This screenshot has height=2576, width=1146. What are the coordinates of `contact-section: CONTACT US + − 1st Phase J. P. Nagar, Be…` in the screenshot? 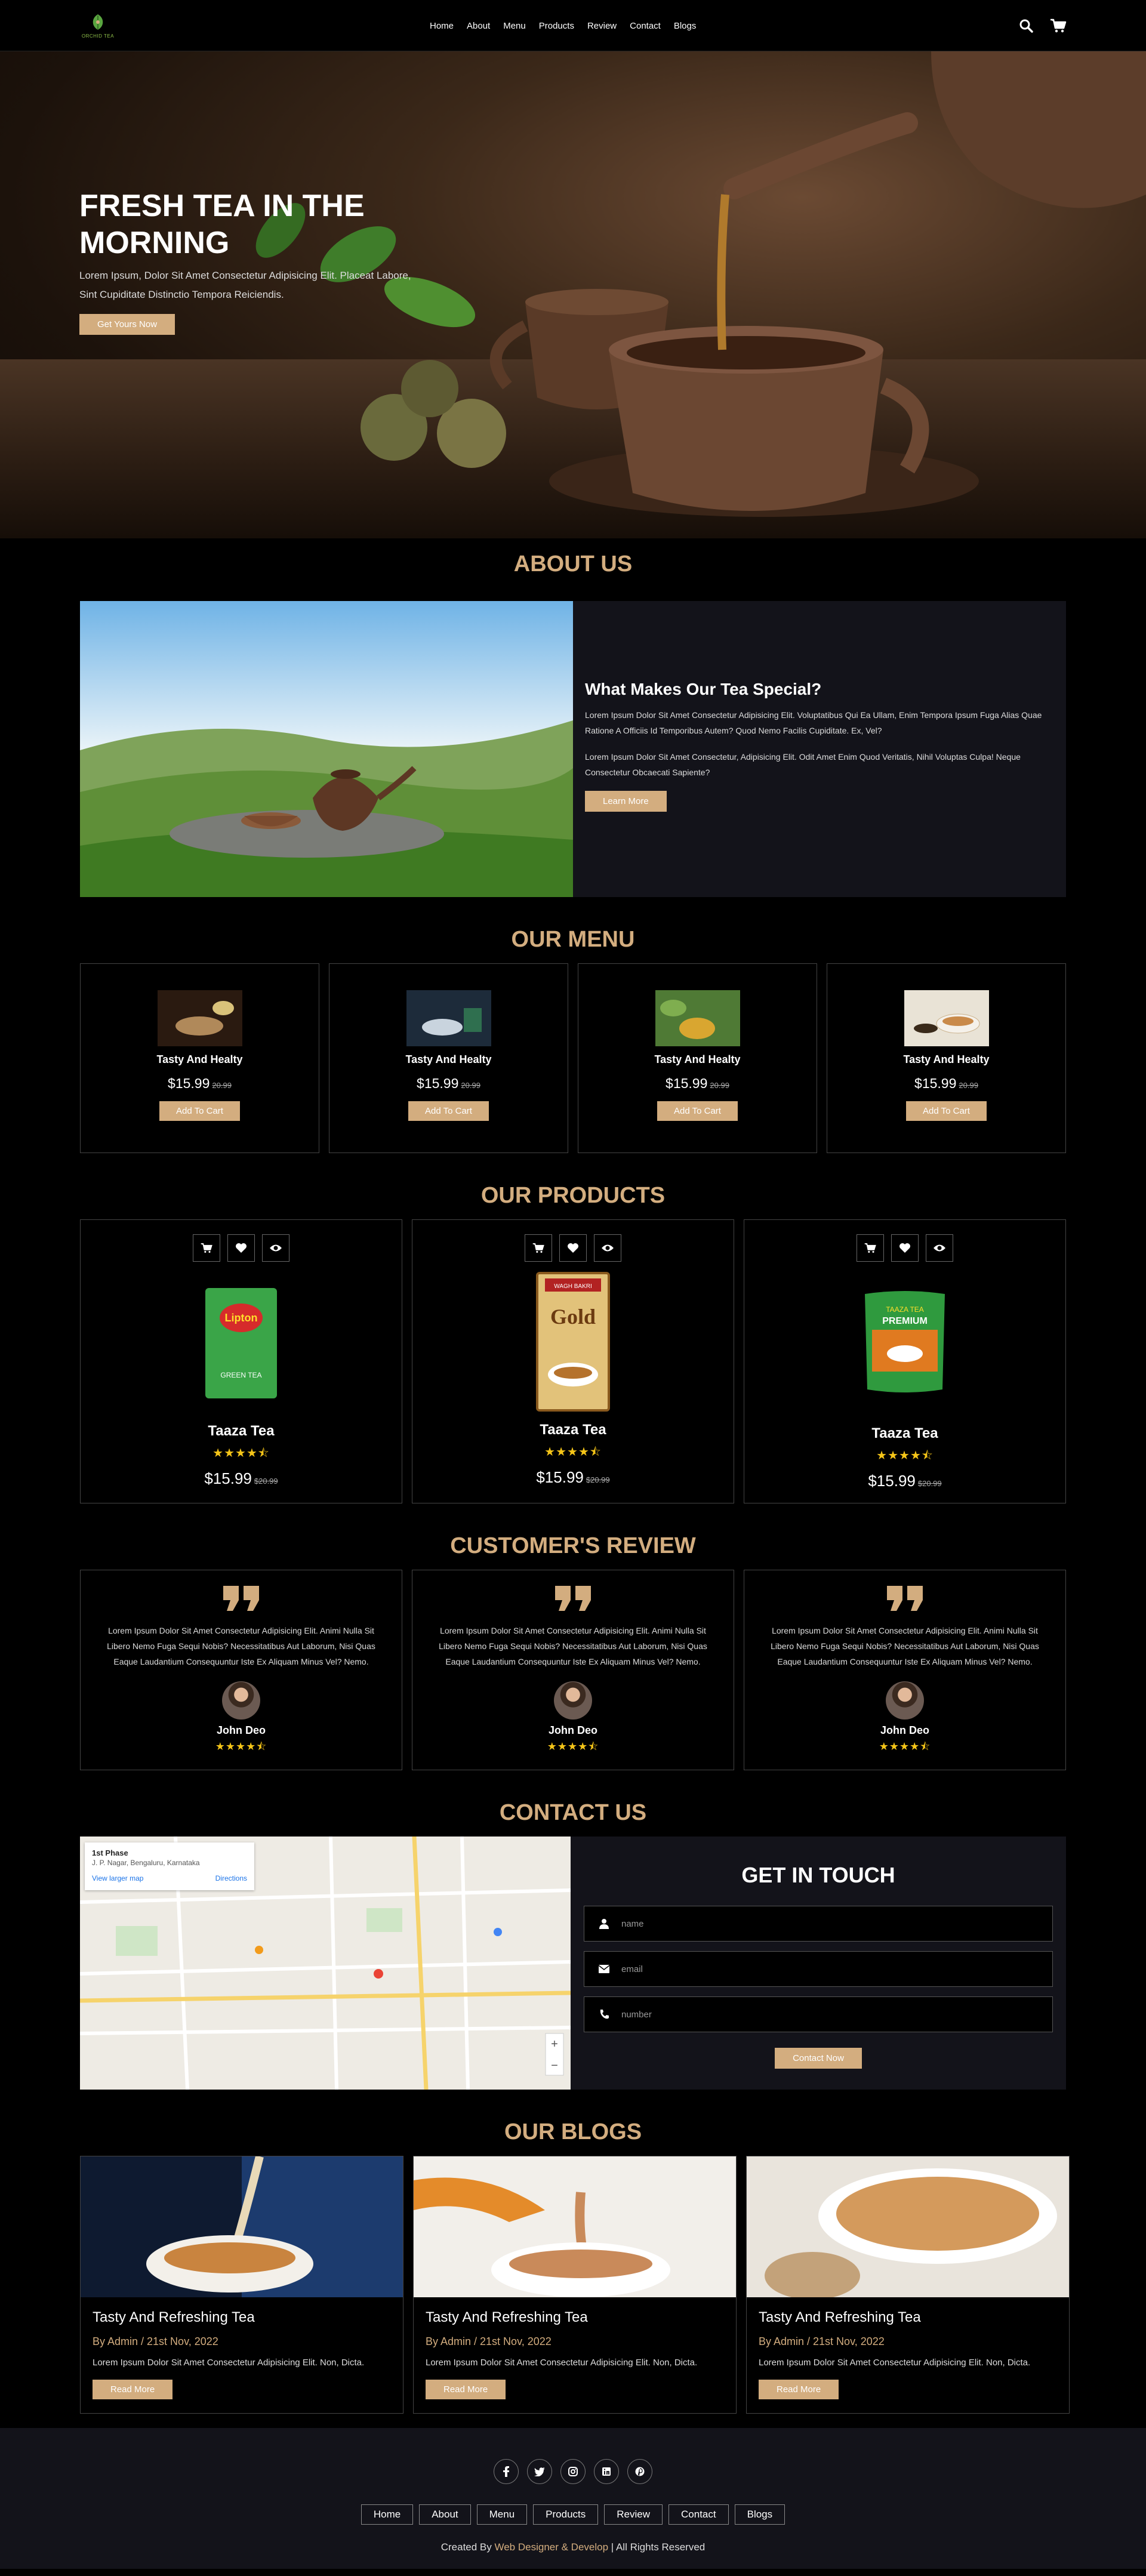 It's located at (573, 1938).